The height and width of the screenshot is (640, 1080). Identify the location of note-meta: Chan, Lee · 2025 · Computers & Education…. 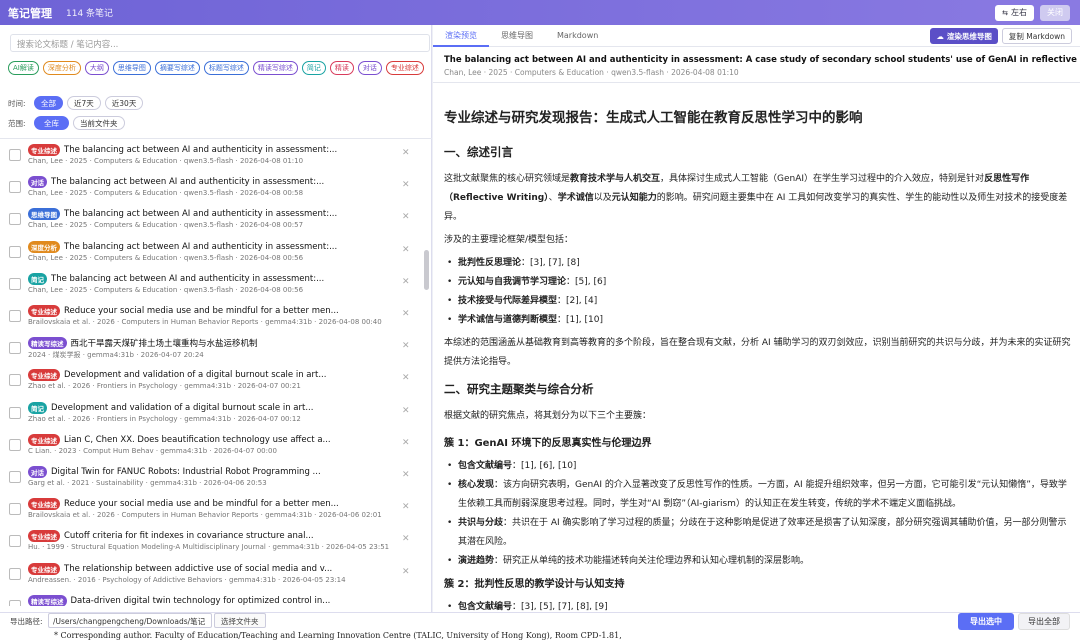
(166, 257).